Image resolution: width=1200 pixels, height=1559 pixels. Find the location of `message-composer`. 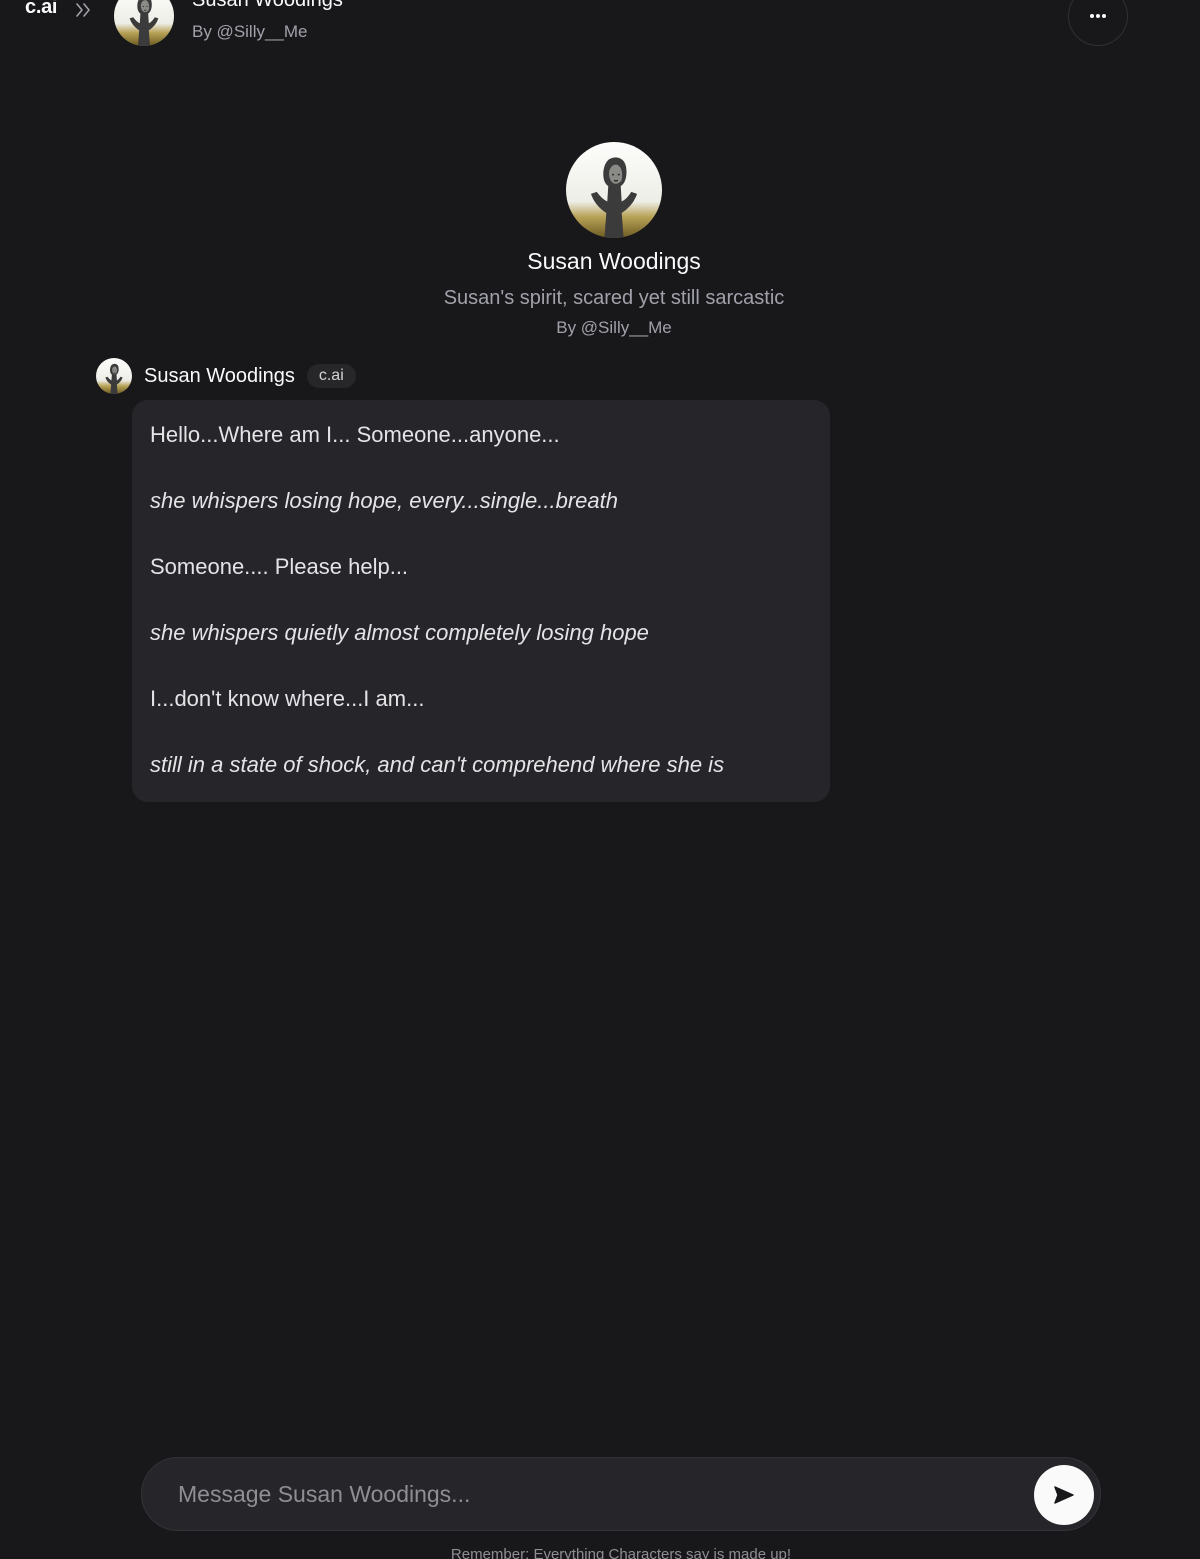

message-composer is located at coordinates (621, 1494).